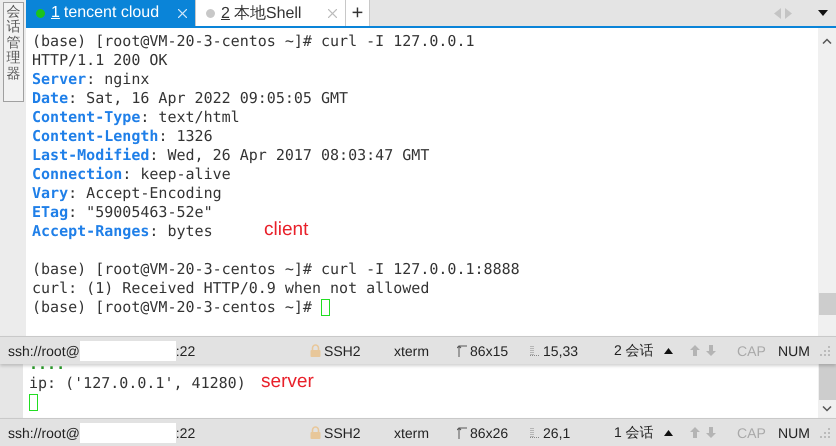 This screenshot has width=836, height=446. I want to click on terminal-line: Vary: Accept-Encoding, so click(127, 193).